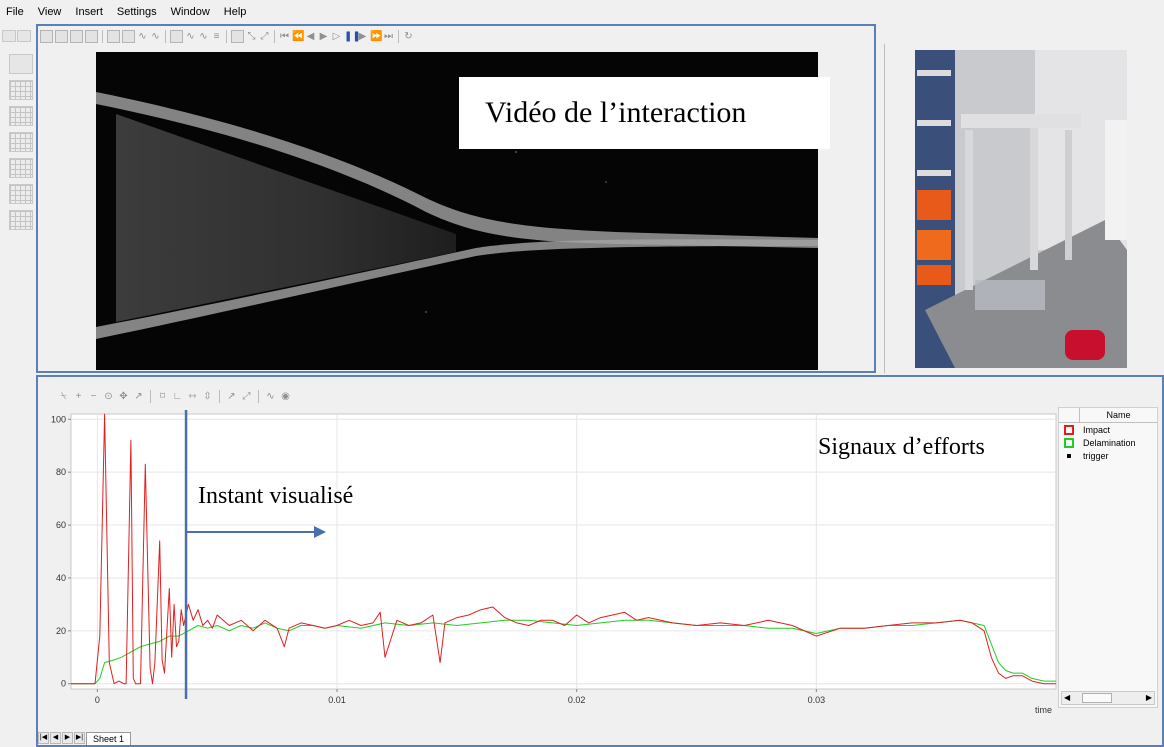  What do you see at coordinates (235, 12) in the screenshot?
I see `menu-help: Help` at bounding box center [235, 12].